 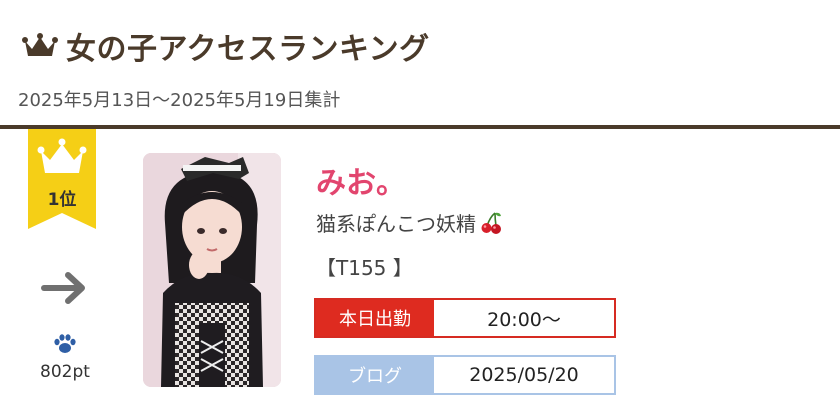 I want to click on blog-label: ブログ, so click(x=375, y=375).